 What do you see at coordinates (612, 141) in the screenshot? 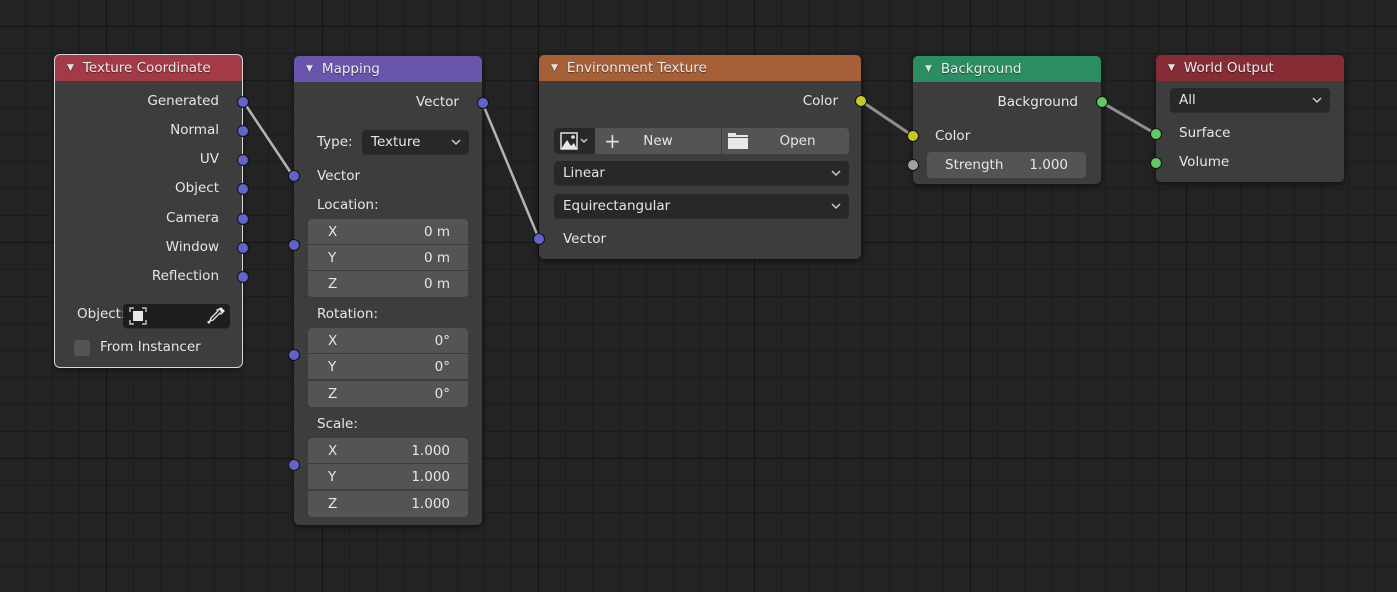
I see `plus-icon: +` at bounding box center [612, 141].